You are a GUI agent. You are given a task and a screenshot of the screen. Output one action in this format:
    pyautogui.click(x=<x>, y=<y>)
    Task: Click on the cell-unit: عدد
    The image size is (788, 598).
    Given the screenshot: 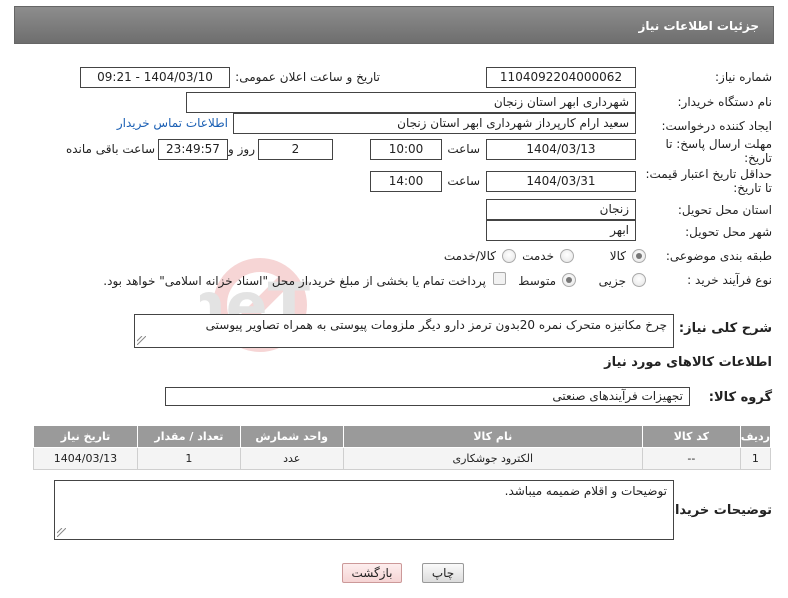 What is the action you would take?
    pyautogui.click(x=291, y=458)
    